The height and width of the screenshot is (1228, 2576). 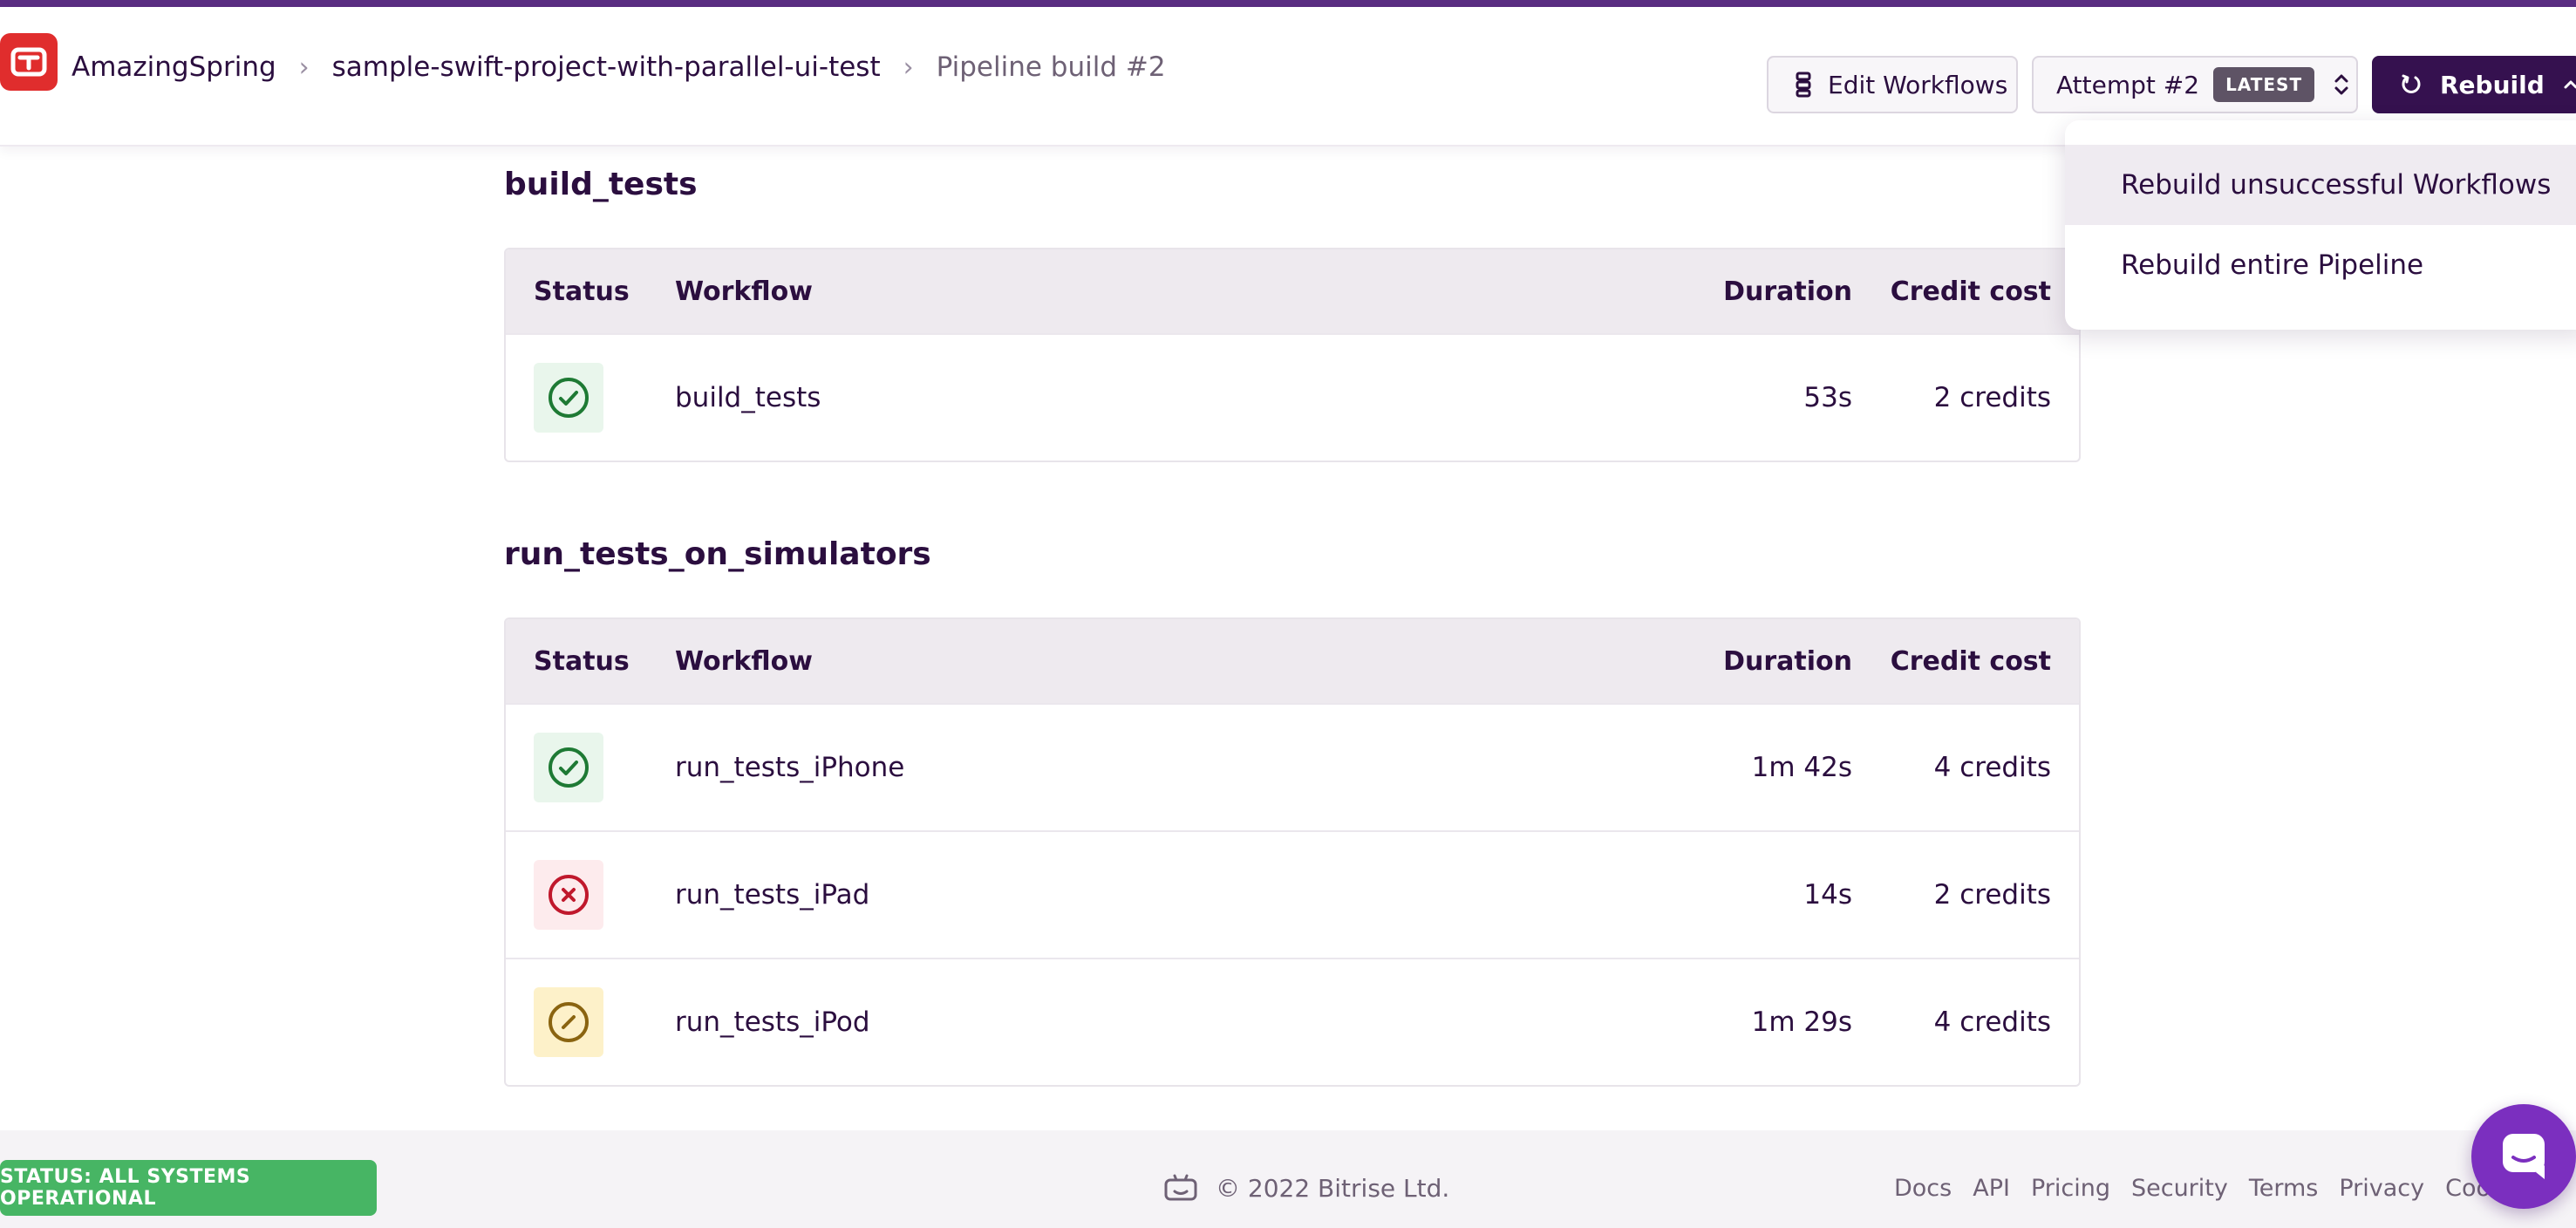 I want to click on footer-link-privacy: Privacy, so click(x=2381, y=1188).